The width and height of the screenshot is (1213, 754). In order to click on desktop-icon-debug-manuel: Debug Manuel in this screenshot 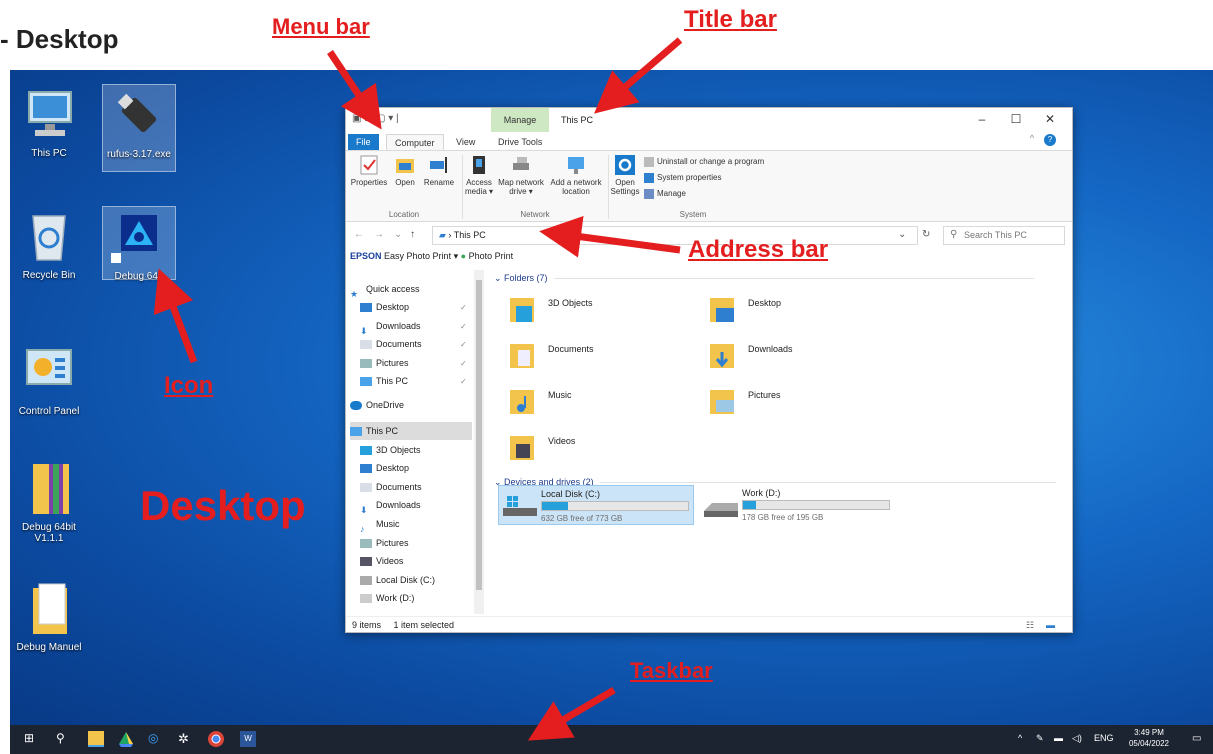, I will do `click(49, 615)`.